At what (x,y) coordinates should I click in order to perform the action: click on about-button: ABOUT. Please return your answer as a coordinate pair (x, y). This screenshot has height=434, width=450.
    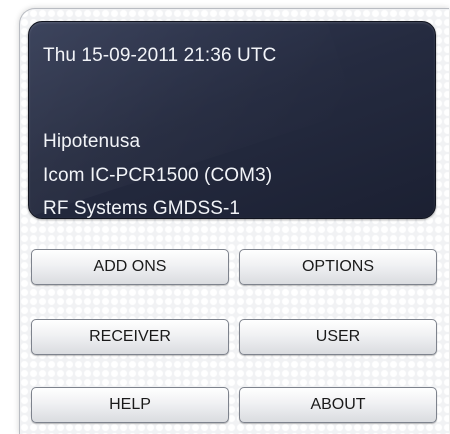
    Looking at the image, I should click on (338, 405).